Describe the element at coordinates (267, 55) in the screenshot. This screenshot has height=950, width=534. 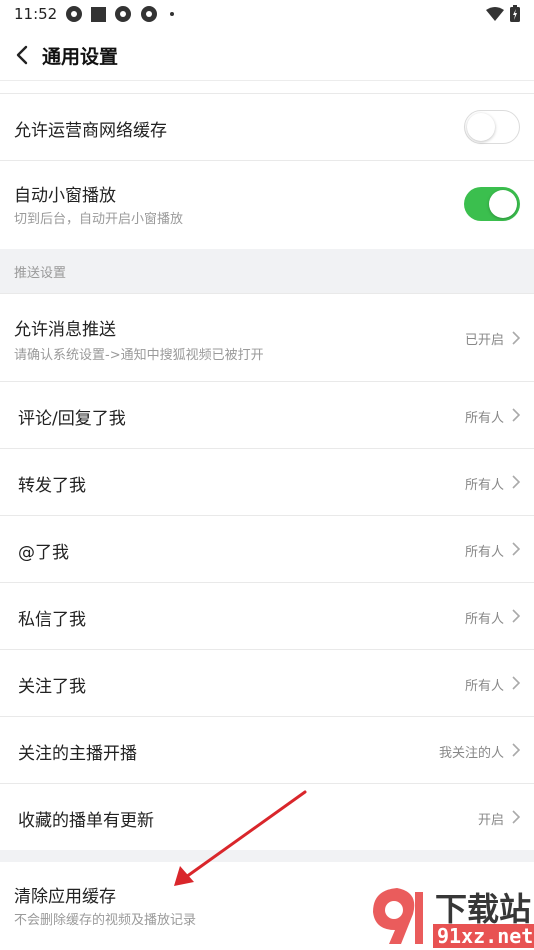
I see `top-bar: 通用设置` at that location.